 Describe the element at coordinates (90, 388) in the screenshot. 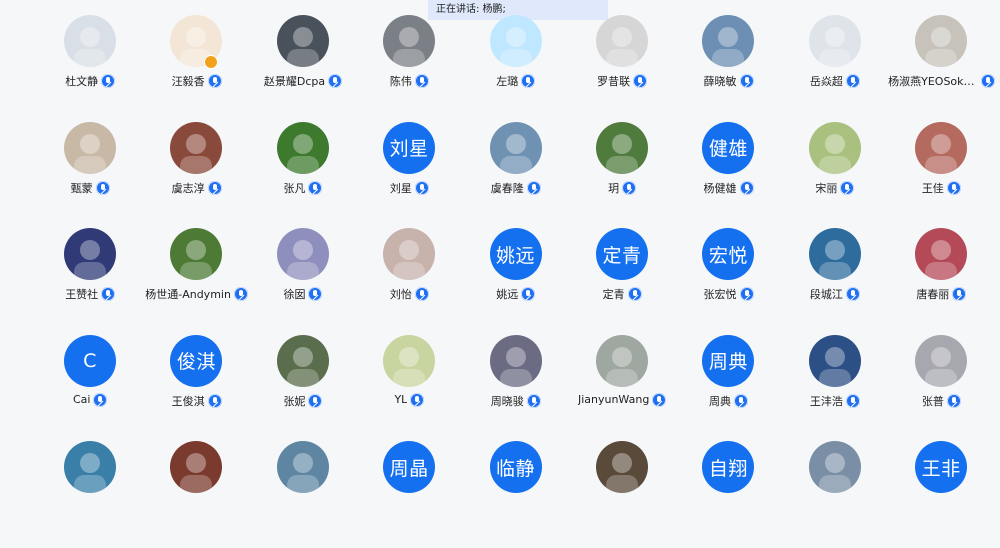

I see `participant-tile: C Cai` at that location.